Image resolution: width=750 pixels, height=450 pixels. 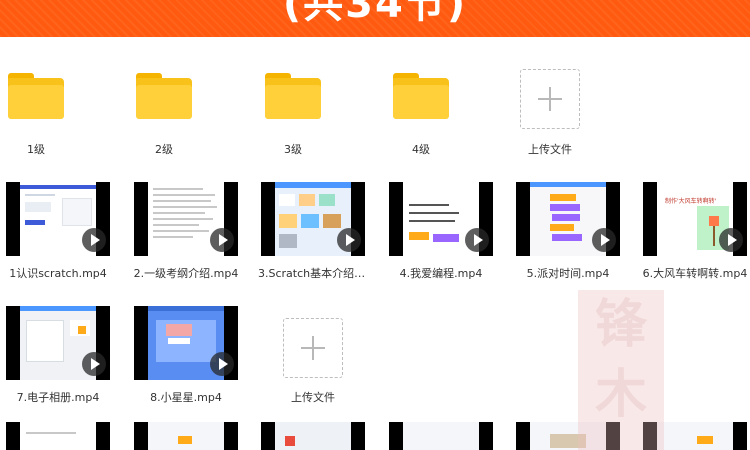 What do you see at coordinates (441, 273) in the screenshot?
I see `video-label: 4.我爱编程.mp4` at bounding box center [441, 273].